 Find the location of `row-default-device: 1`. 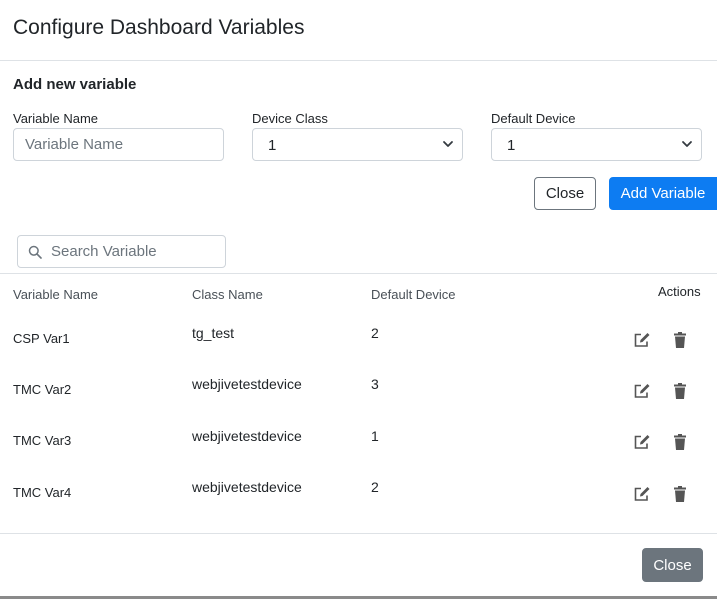

row-default-device: 1 is located at coordinates (375, 436).